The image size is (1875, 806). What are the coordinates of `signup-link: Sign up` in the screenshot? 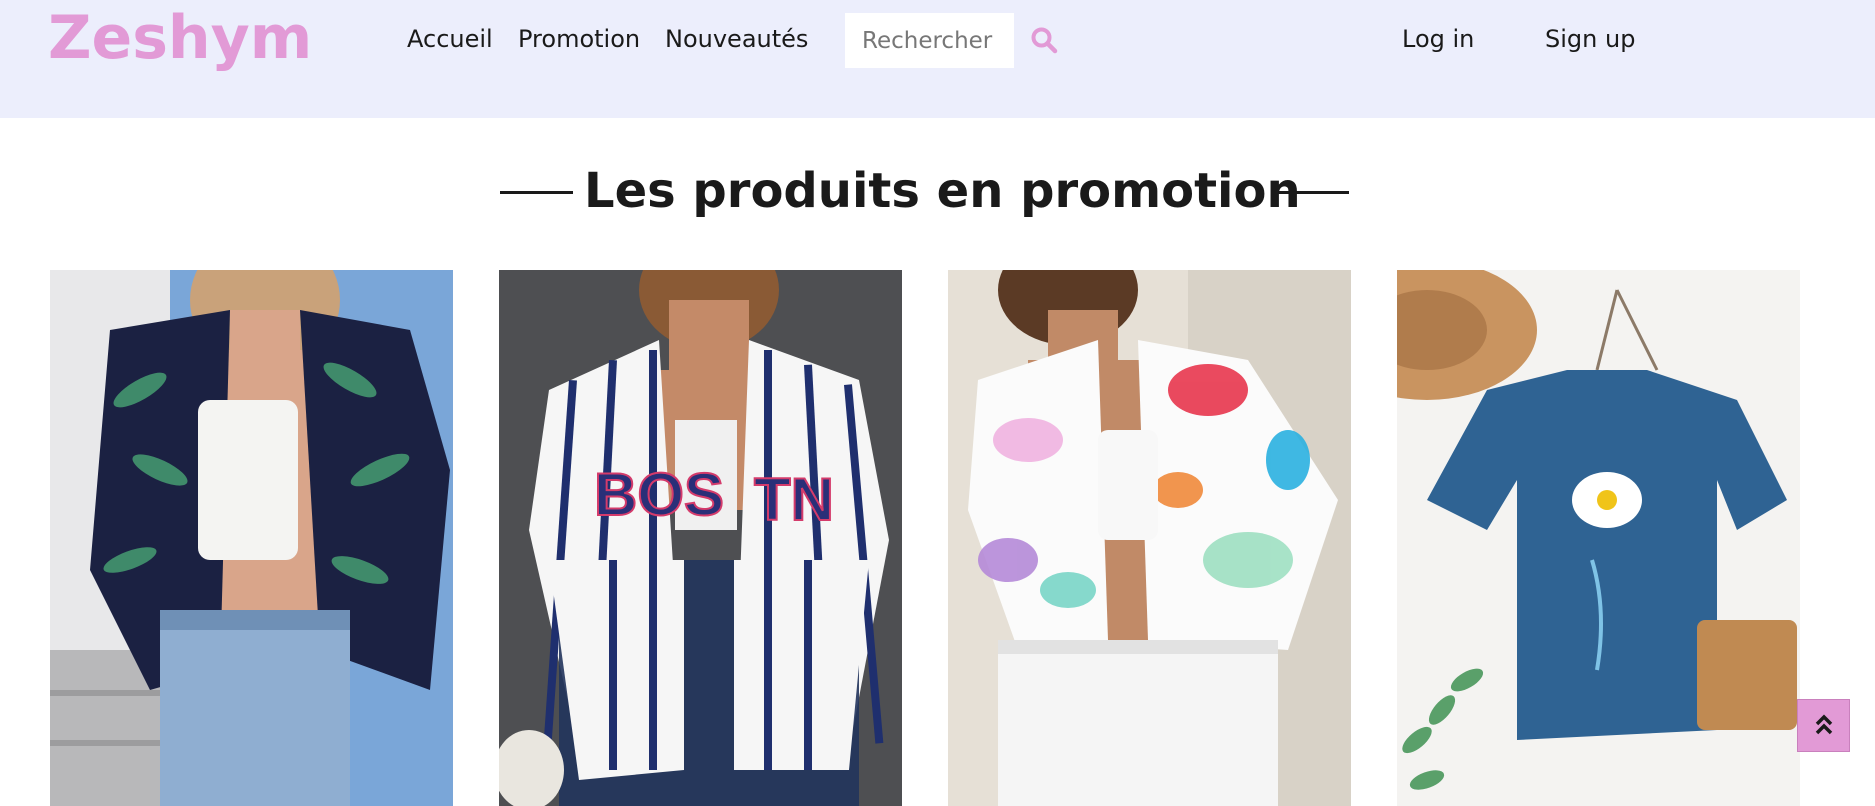 It's located at (1590, 39).